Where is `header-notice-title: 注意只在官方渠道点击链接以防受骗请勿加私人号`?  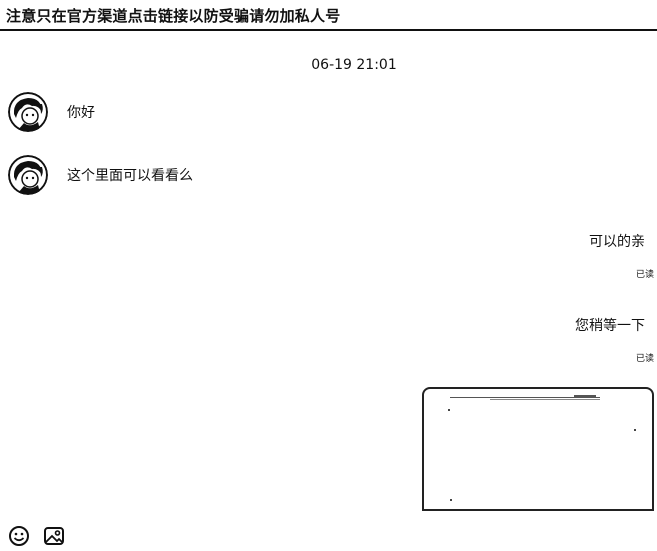
header-notice-title: 注意只在官方渠道点击链接以防受骗请勿加私人号 is located at coordinates (173, 16).